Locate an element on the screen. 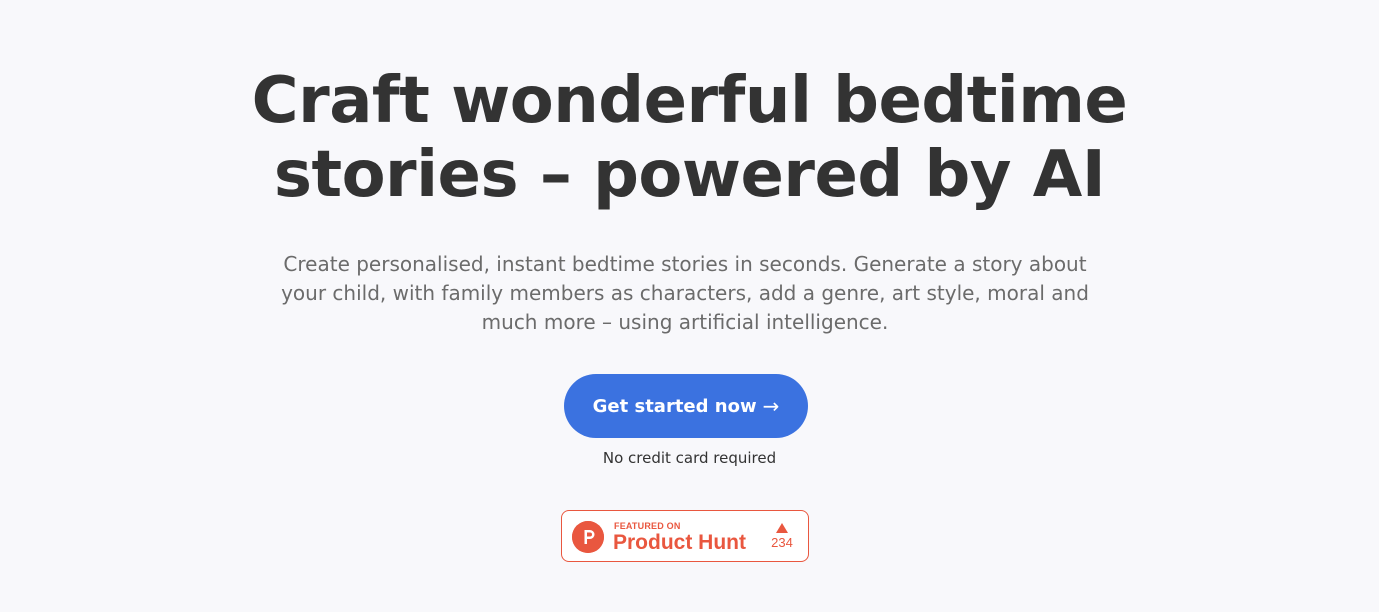  product-hunt-featured-label: FEATURED ON is located at coordinates (647, 526).